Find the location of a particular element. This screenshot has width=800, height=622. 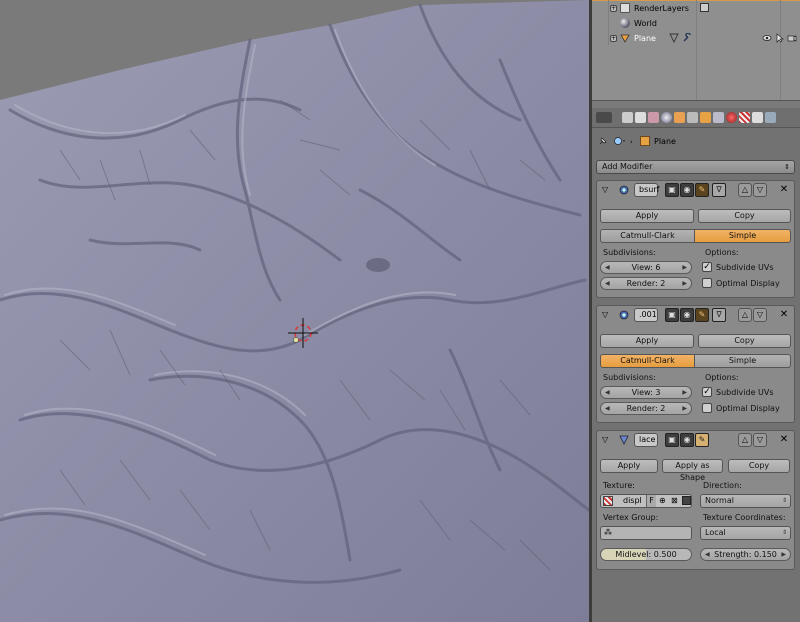

texture-icon is located at coordinates (744, 117).